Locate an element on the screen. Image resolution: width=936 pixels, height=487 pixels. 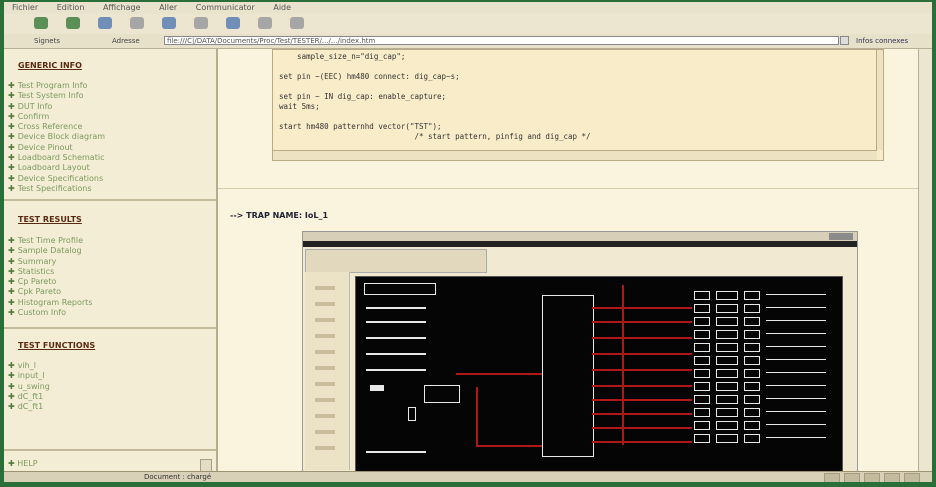
page-vertical-scrollbar is located at coordinates (925, 260).